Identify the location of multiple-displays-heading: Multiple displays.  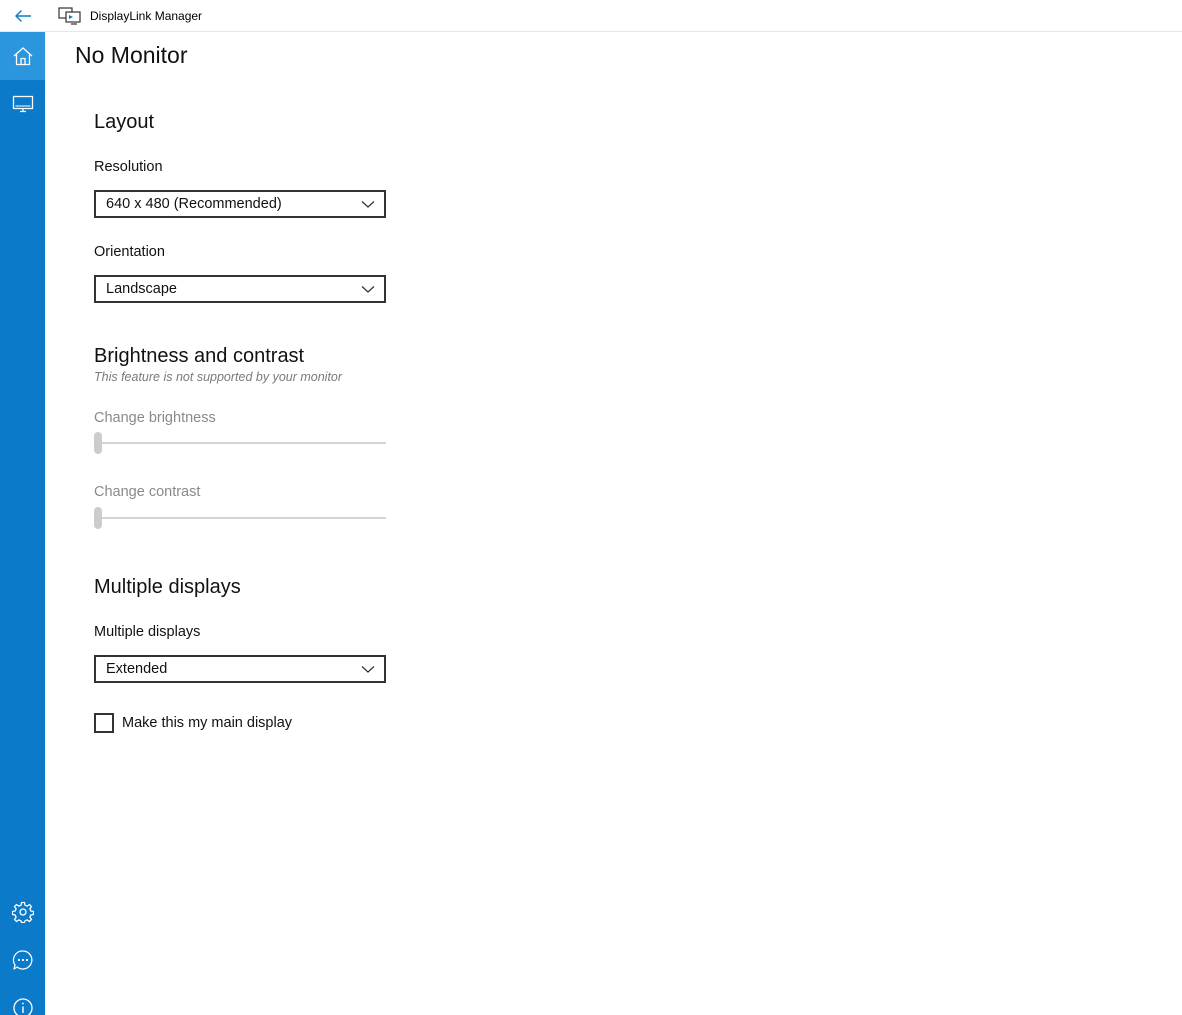
(167, 587).